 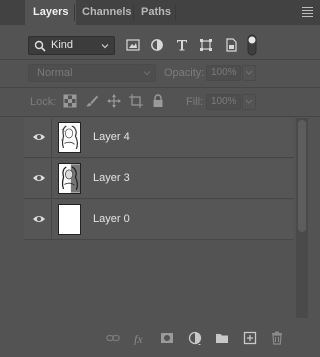 I want to click on layer-name: Layer 4, so click(x=111, y=137).